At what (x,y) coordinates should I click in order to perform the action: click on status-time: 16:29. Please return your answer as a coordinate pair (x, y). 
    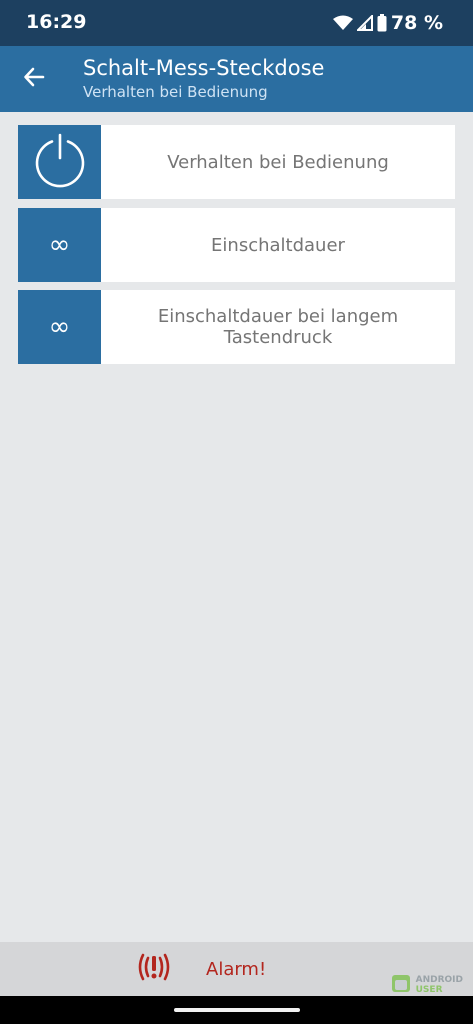
    Looking at the image, I should click on (56, 22).